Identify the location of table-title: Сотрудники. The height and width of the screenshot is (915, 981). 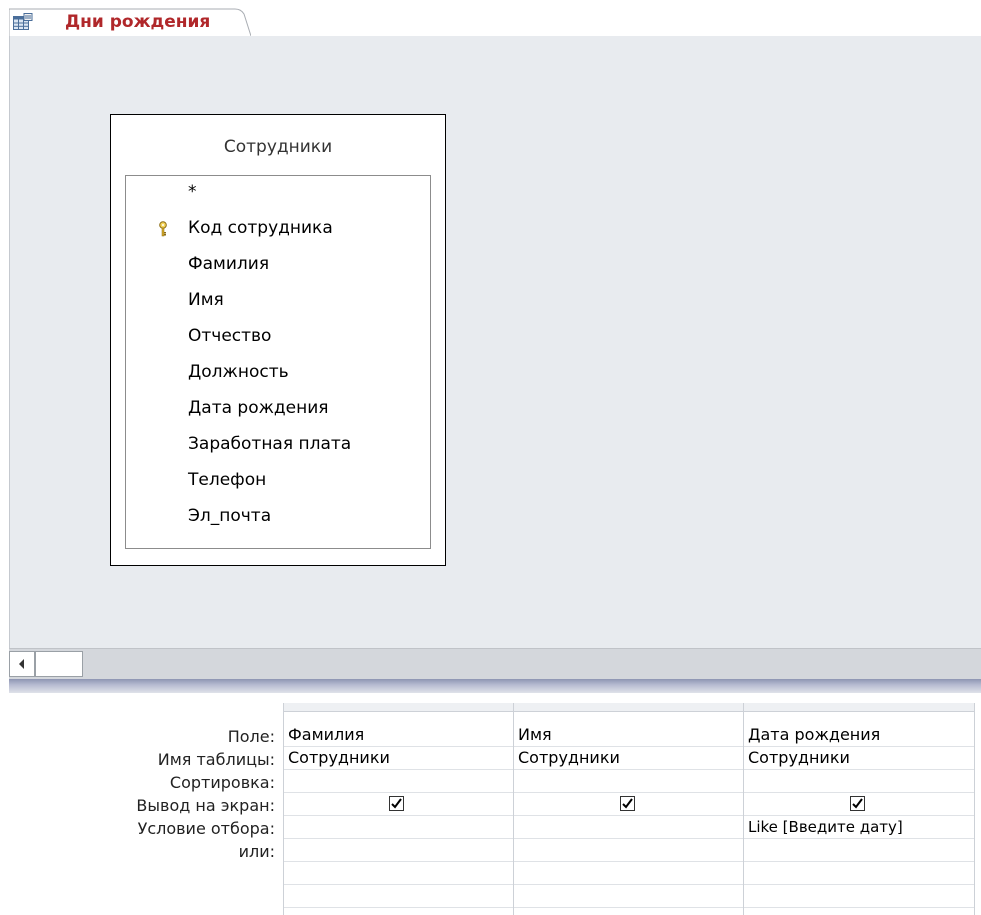
(278, 147).